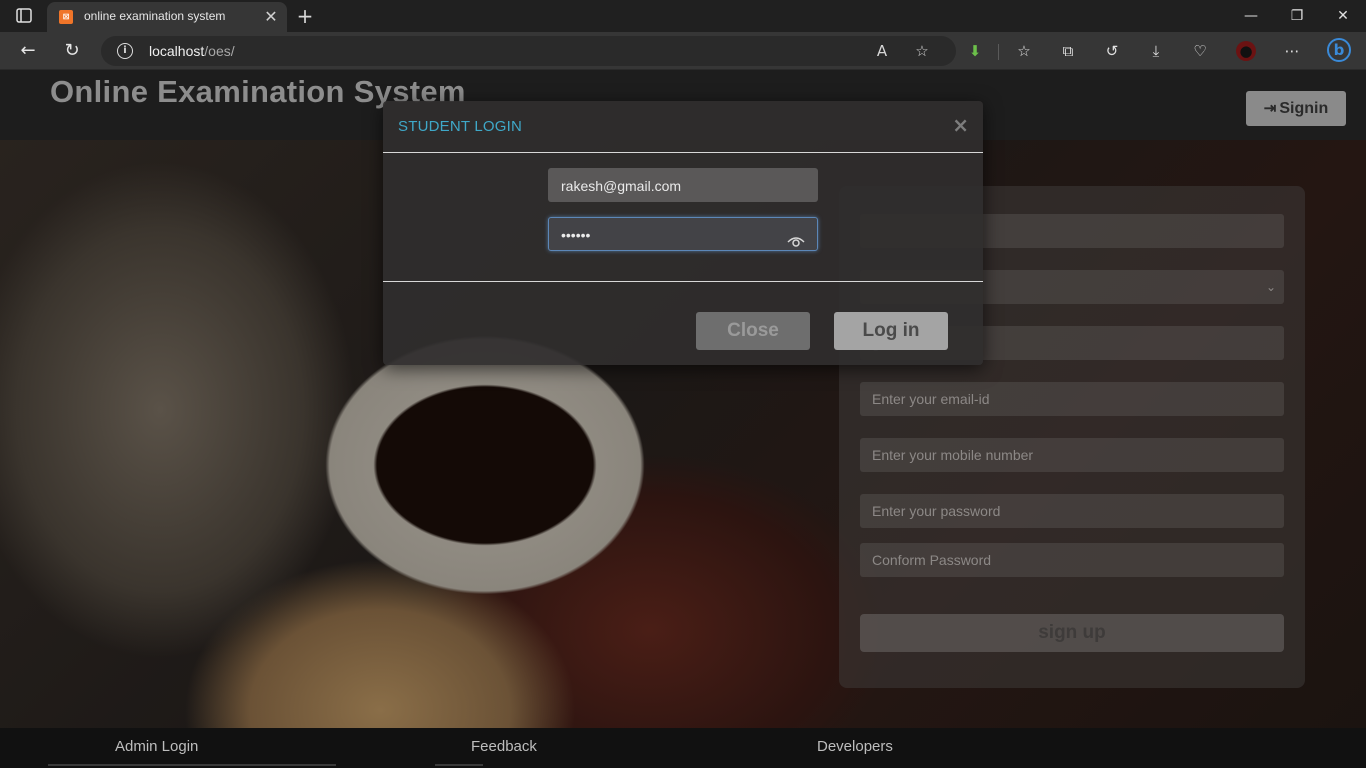 The height and width of the screenshot is (768, 1366). I want to click on browser-tab-active: ⊠ online examination system ✕, so click(167, 17).